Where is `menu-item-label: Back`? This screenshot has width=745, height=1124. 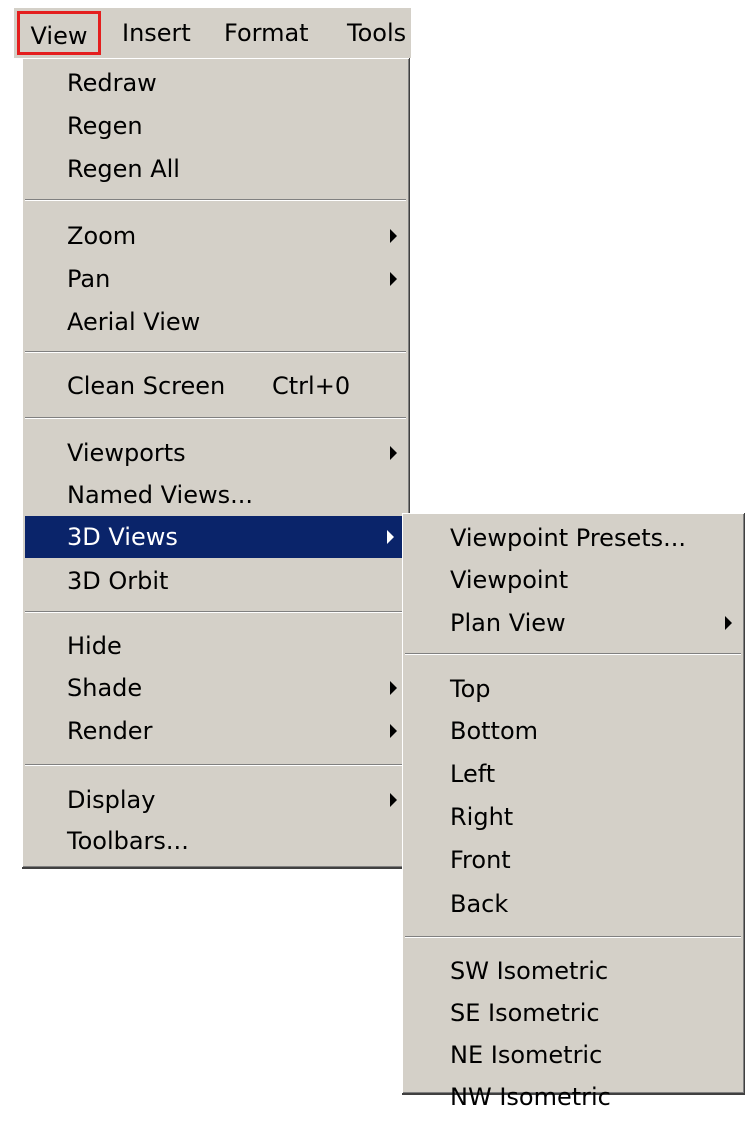
menu-item-label: Back is located at coordinates (479, 904).